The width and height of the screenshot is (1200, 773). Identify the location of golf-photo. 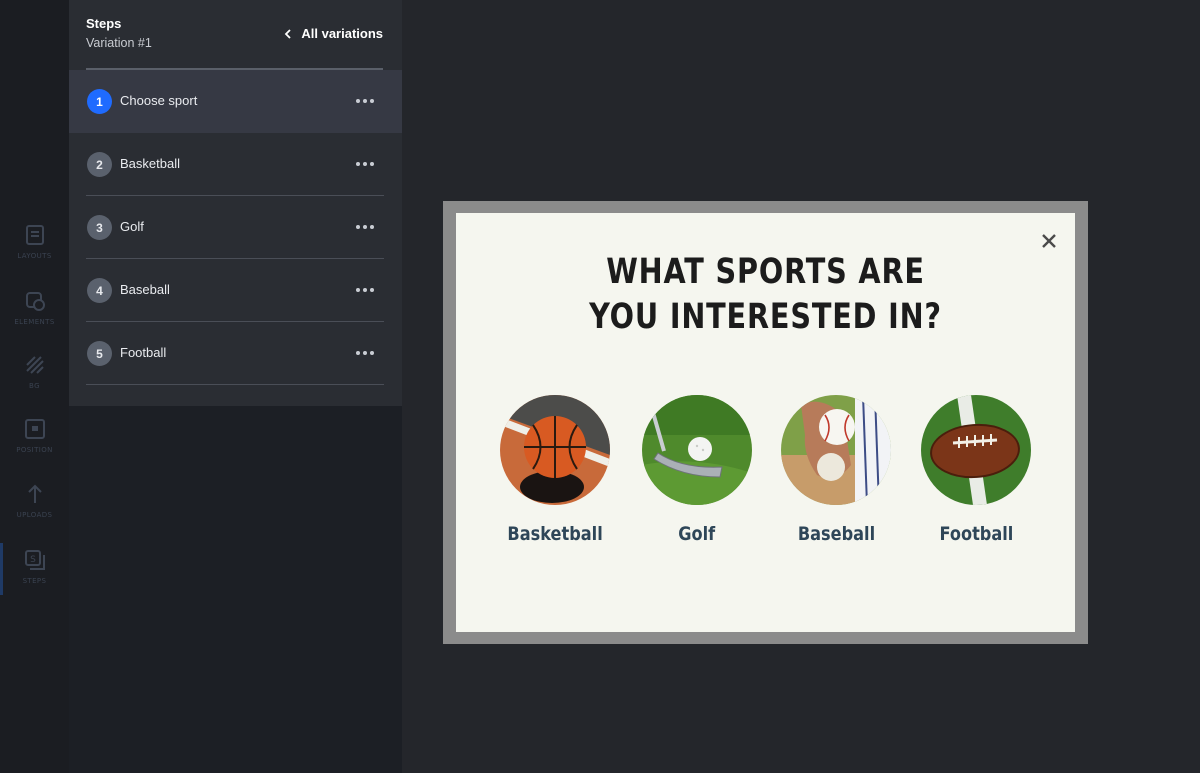
(697, 450).